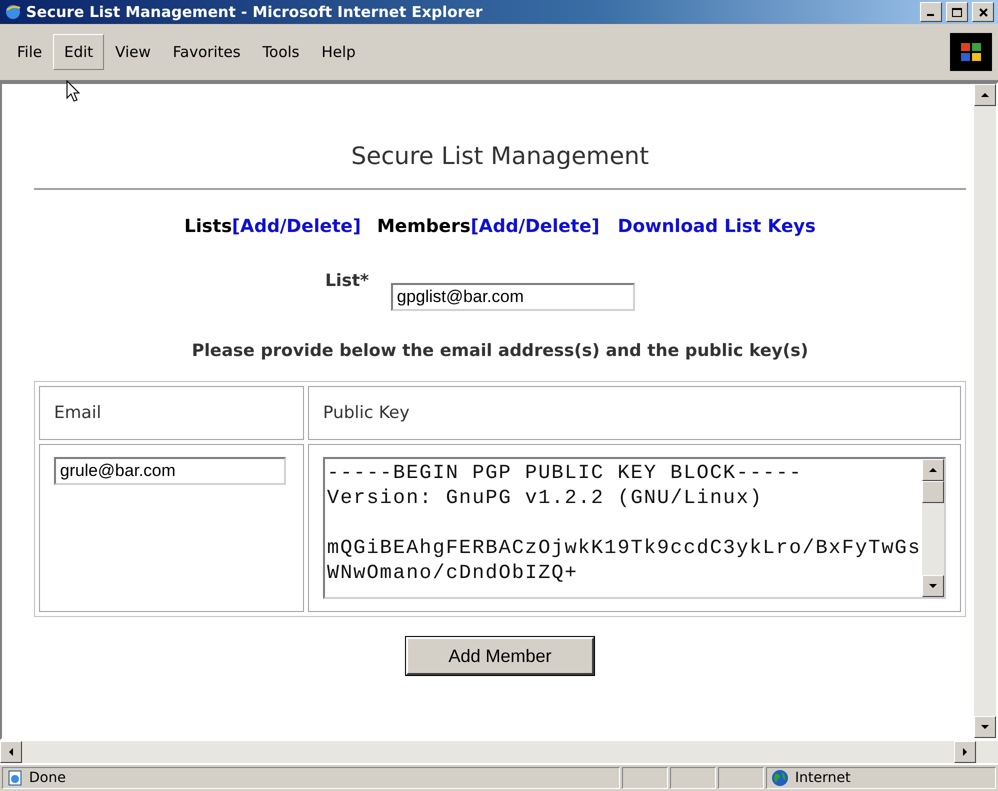  What do you see at coordinates (931, 12) in the screenshot?
I see `minimize-button` at bounding box center [931, 12].